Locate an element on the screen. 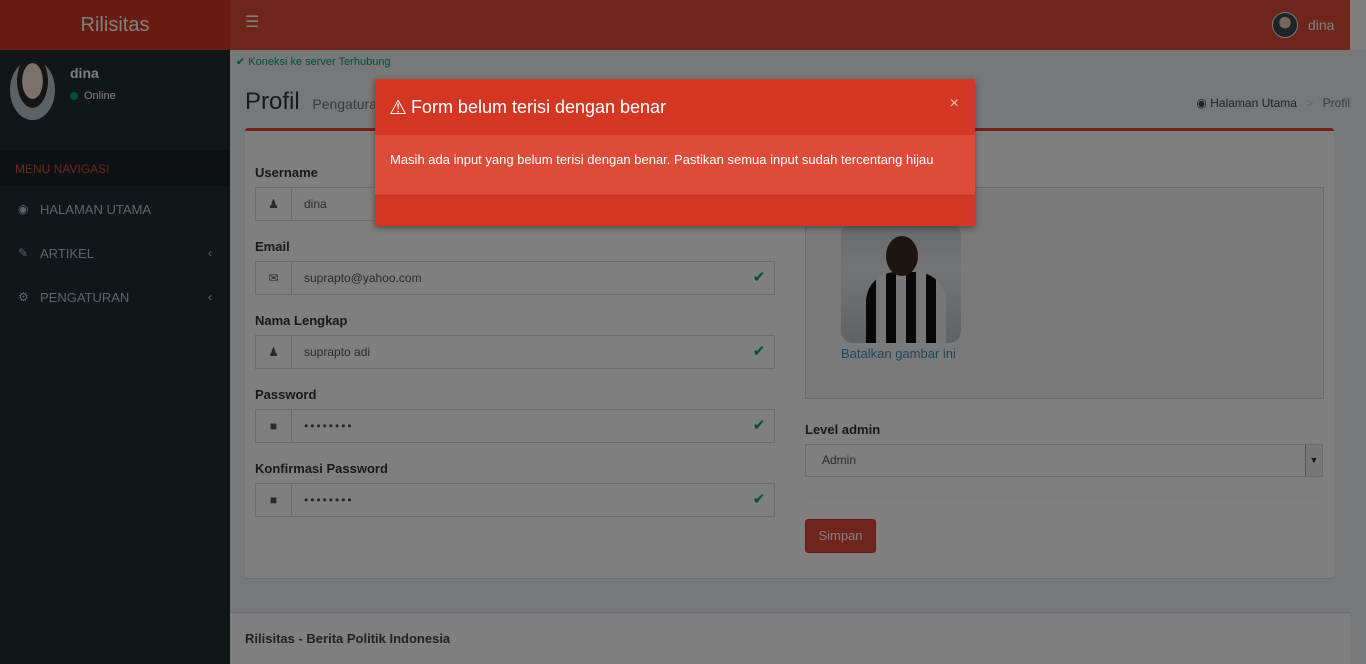 The height and width of the screenshot is (664, 1366). close-icon: × is located at coordinates (954, 104).